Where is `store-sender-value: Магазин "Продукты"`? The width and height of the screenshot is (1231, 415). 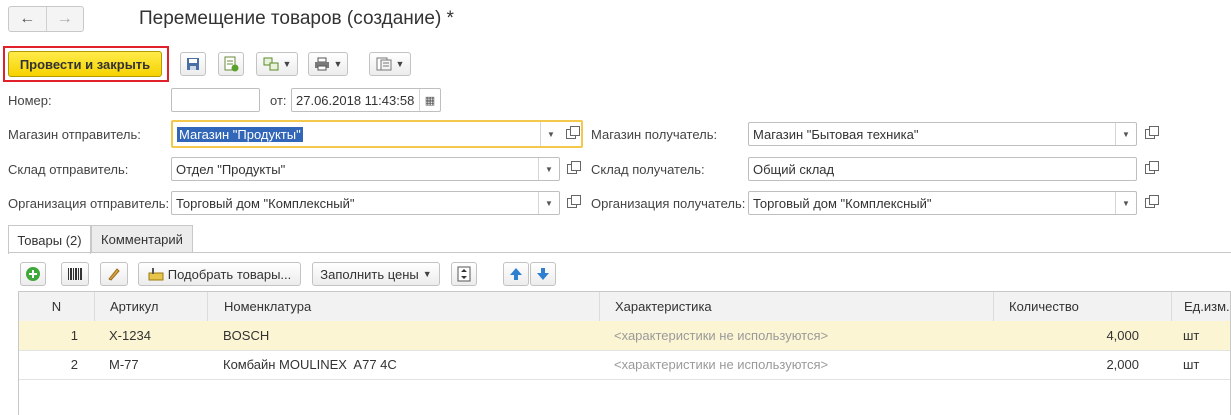
store-sender-value: Магазин "Продукты" is located at coordinates (240, 134).